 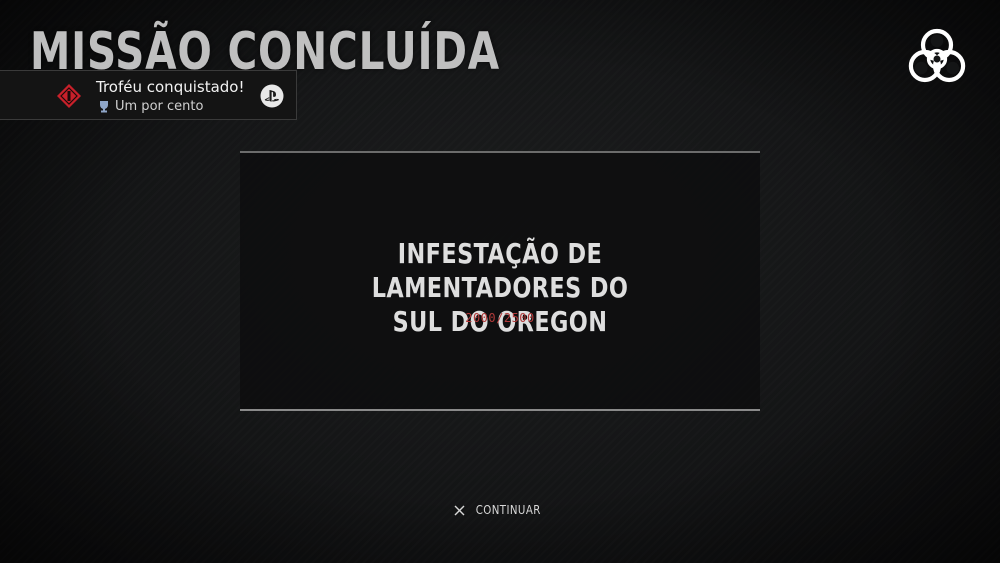 What do you see at coordinates (500, 318) in the screenshot?
I see `mission-progress: 2000/2500` at bounding box center [500, 318].